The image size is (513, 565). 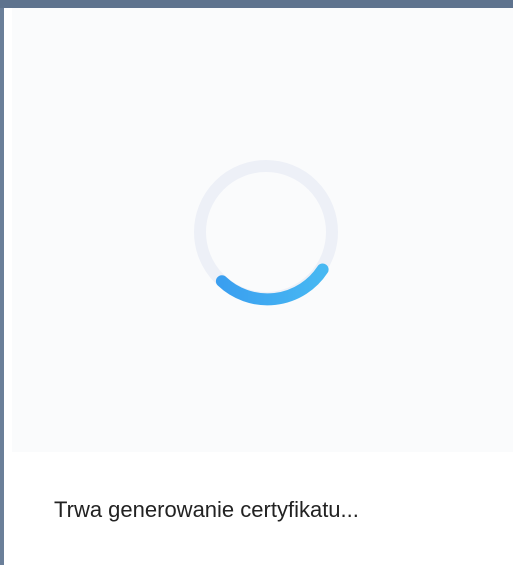 What do you see at coordinates (256, 4) in the screenshot?
I see `dialog-top-border` at bounding box center [256, 4].